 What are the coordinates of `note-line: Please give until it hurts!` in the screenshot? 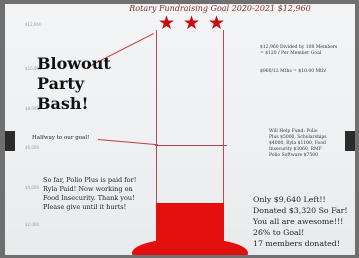 It's located at (85, 207).